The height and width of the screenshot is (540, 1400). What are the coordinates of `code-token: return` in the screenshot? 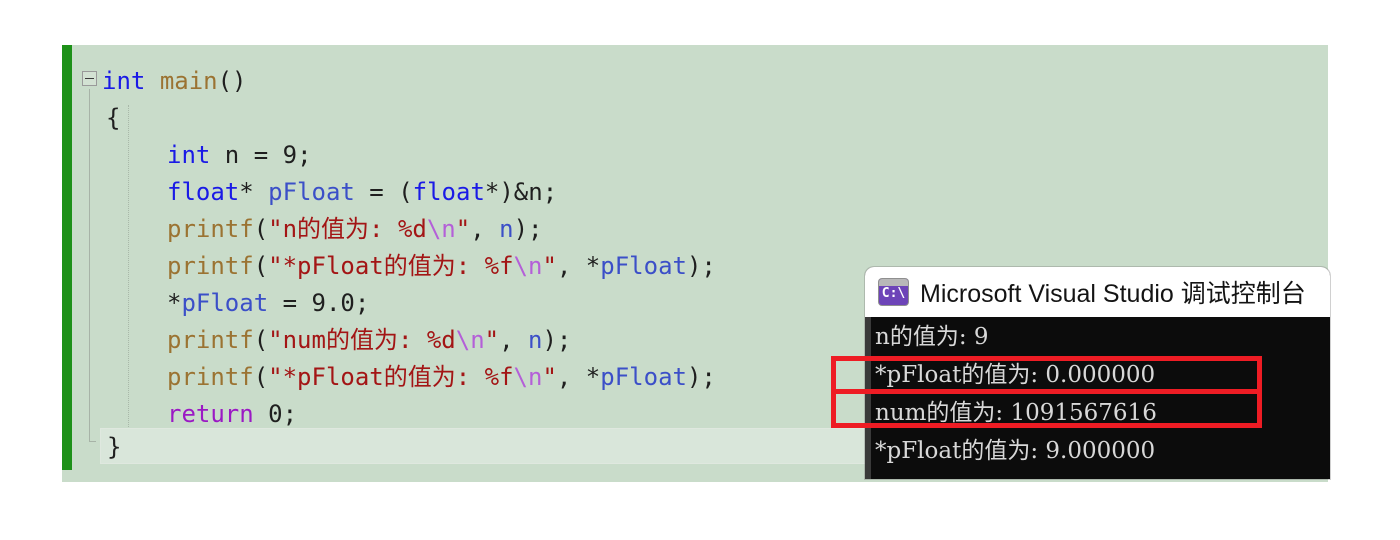 It's located at (210, 414).